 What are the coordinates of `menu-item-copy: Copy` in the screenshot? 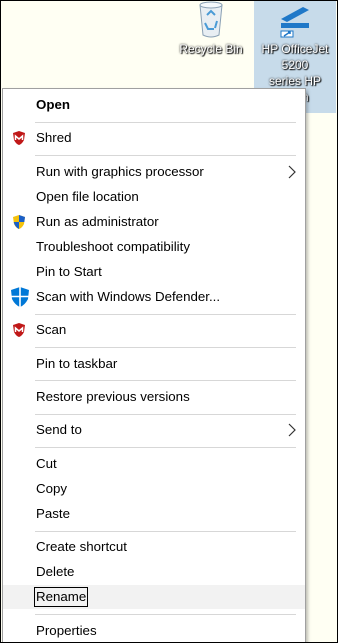 It's located at (154, 489).